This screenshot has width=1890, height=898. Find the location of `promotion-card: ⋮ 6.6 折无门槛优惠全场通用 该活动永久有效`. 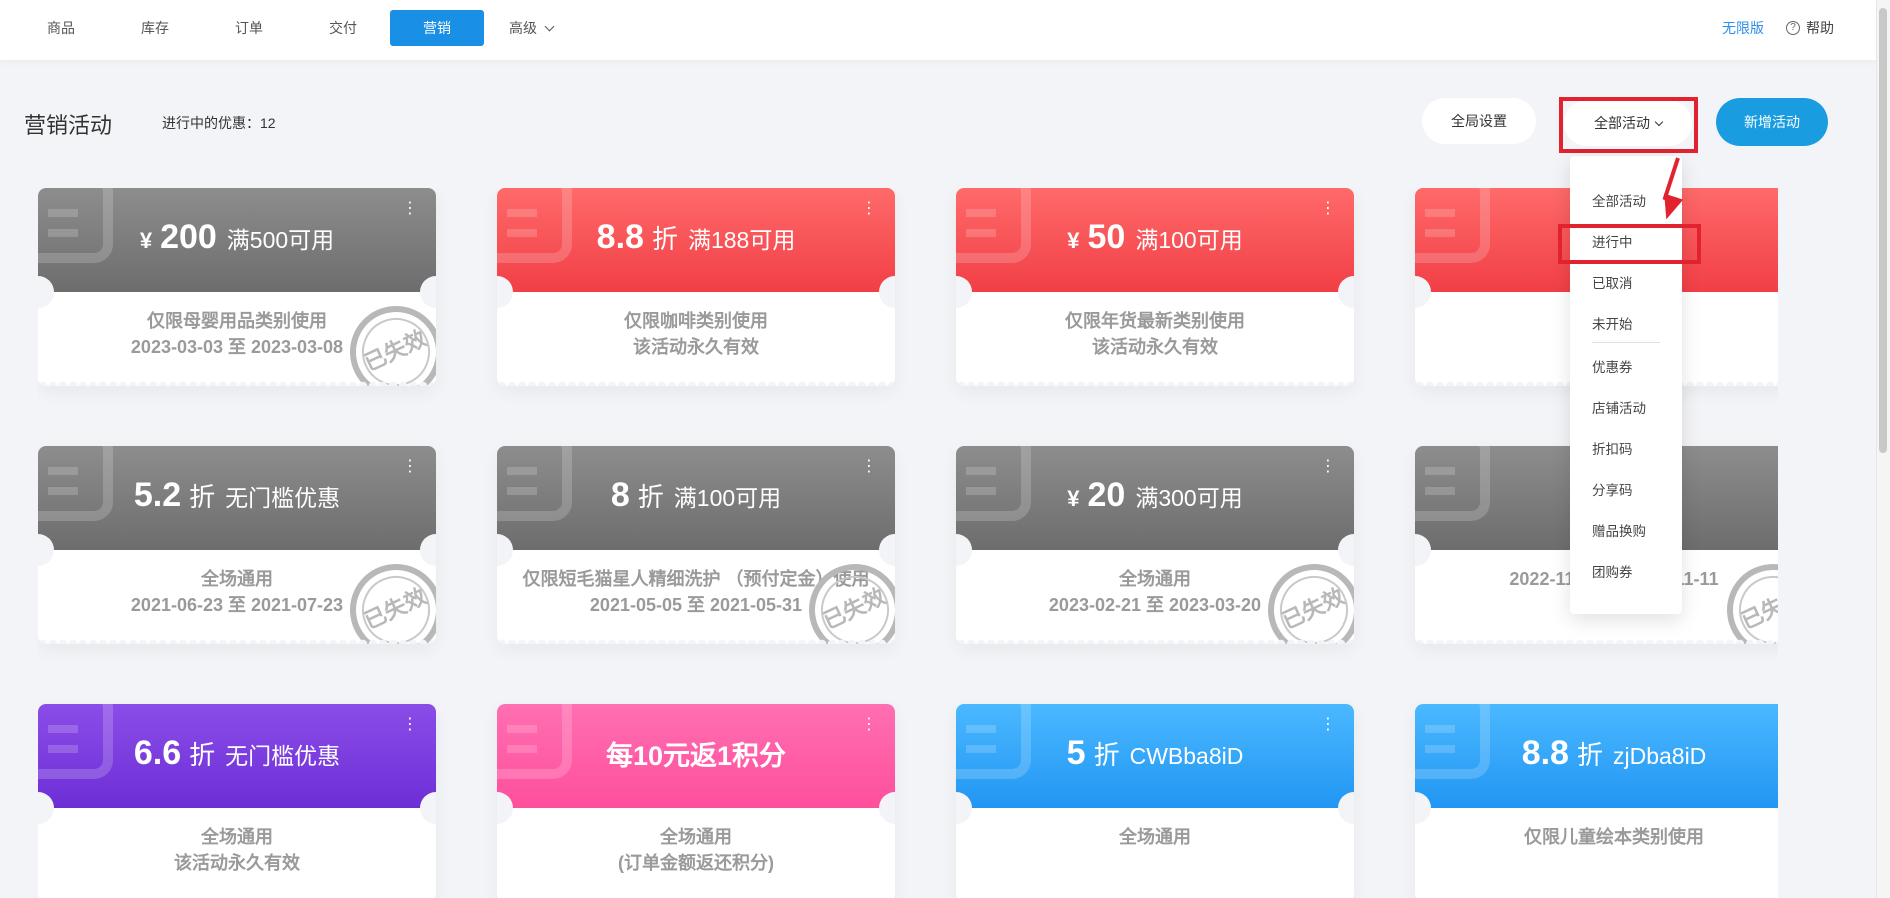

promotion-card: ⋮ 6.6 折无门槛优惠全场通用 该活动永久有效 is located at coordinates (237, 801).